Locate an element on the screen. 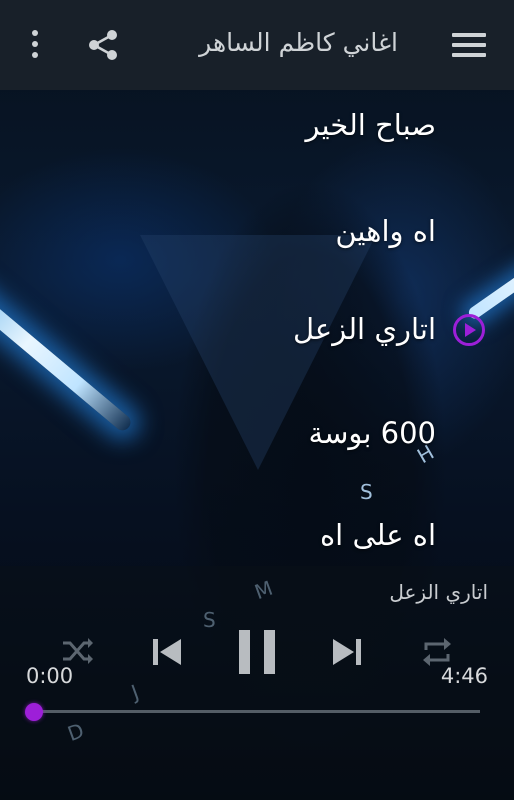 This screenshot has height=800, width=514. previous-icon is located at coordinates (167, 652).